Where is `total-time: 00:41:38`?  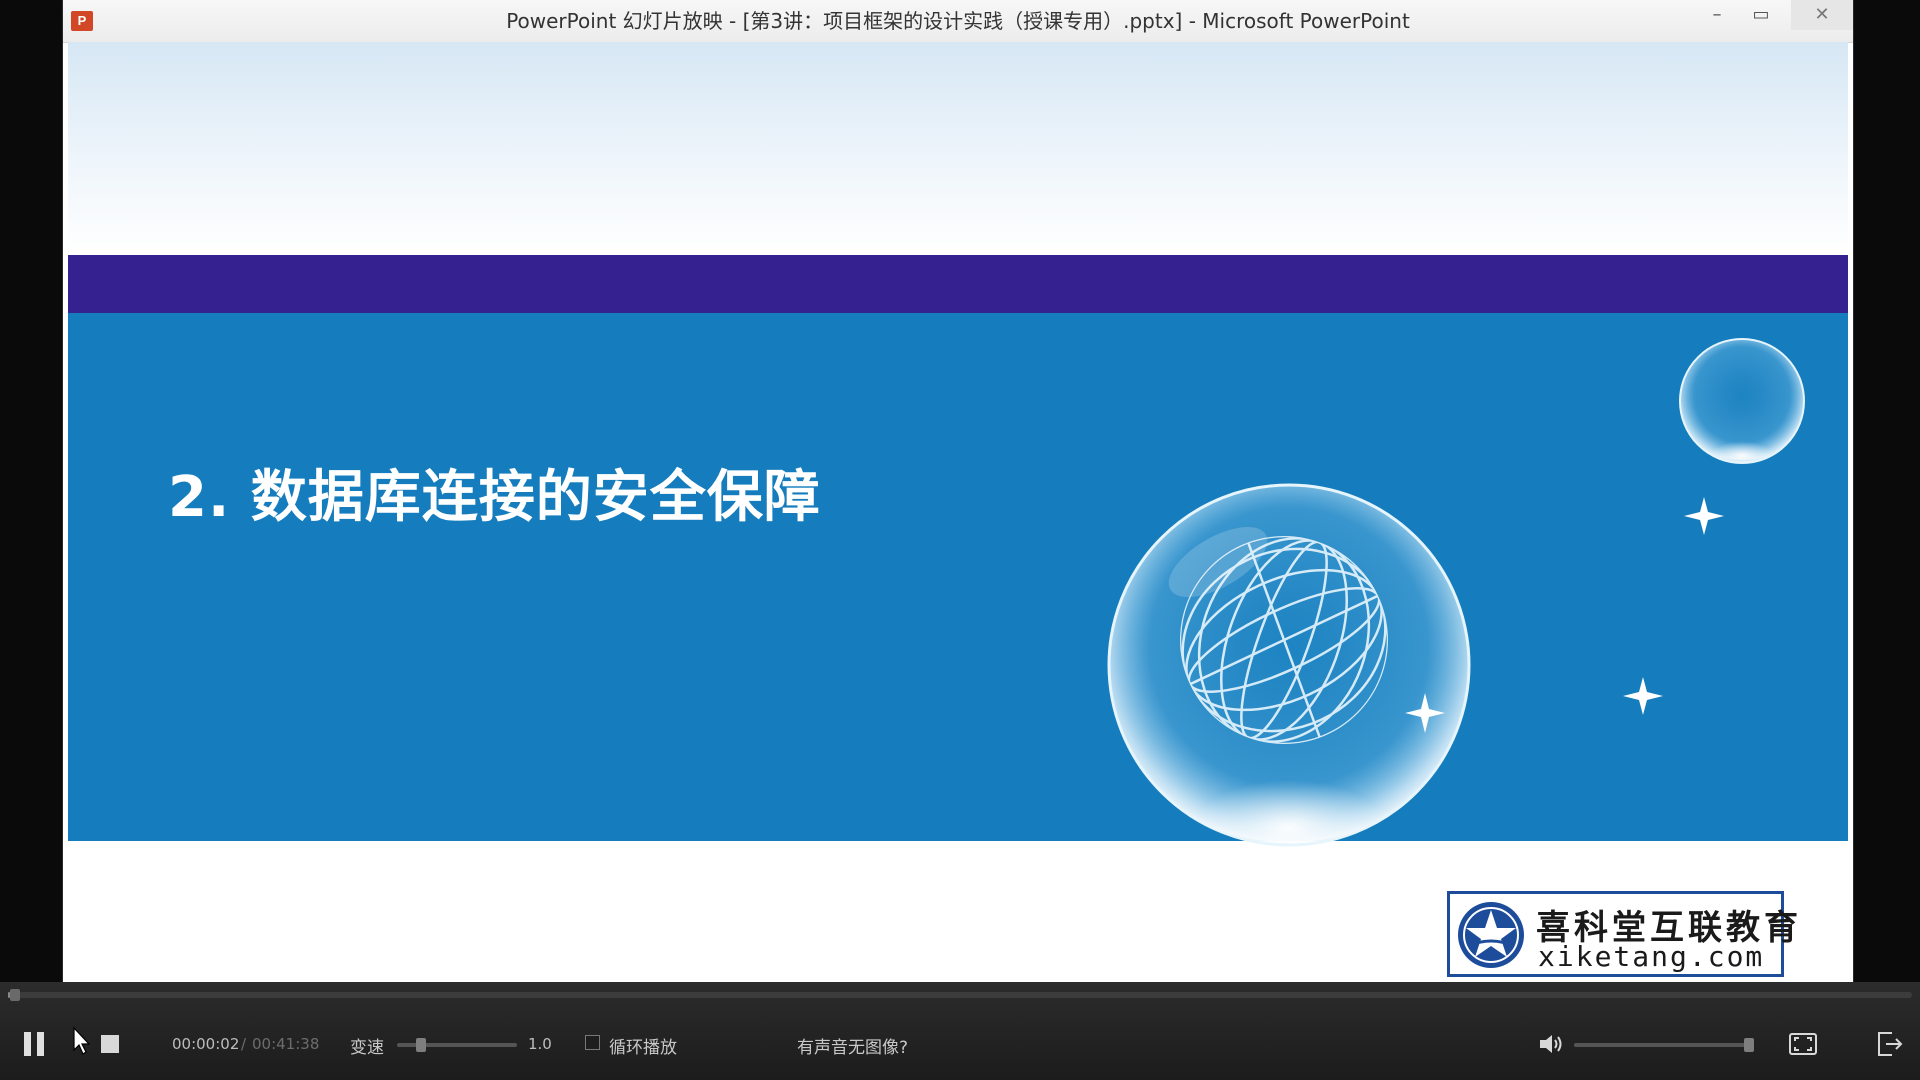 total-time: 00:41:38 is located at coordinates (286, 1044).